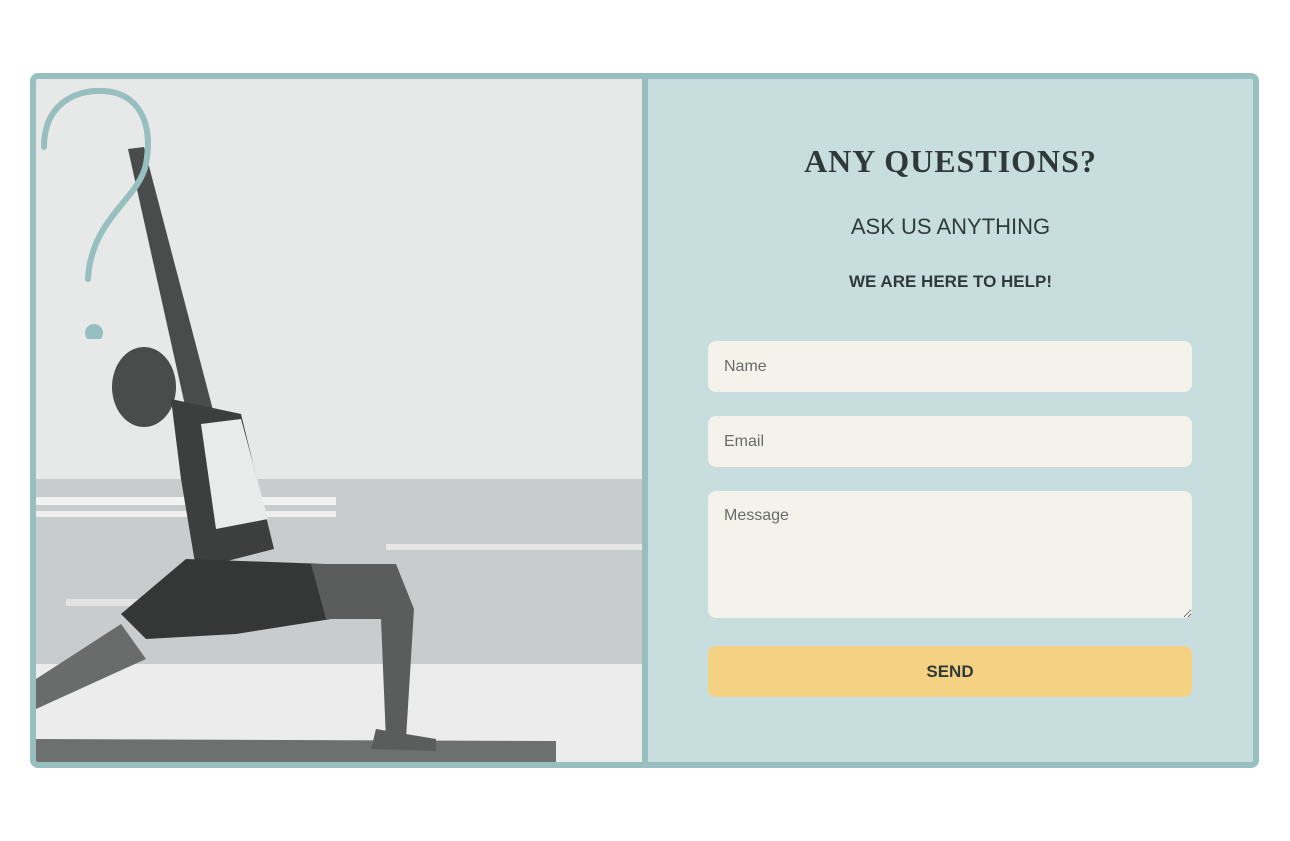 This screenshot has width=1290, height=841. Describe the element at coordinates (96, 213) in the screenshot. I see `question-mark-icon` at that location.